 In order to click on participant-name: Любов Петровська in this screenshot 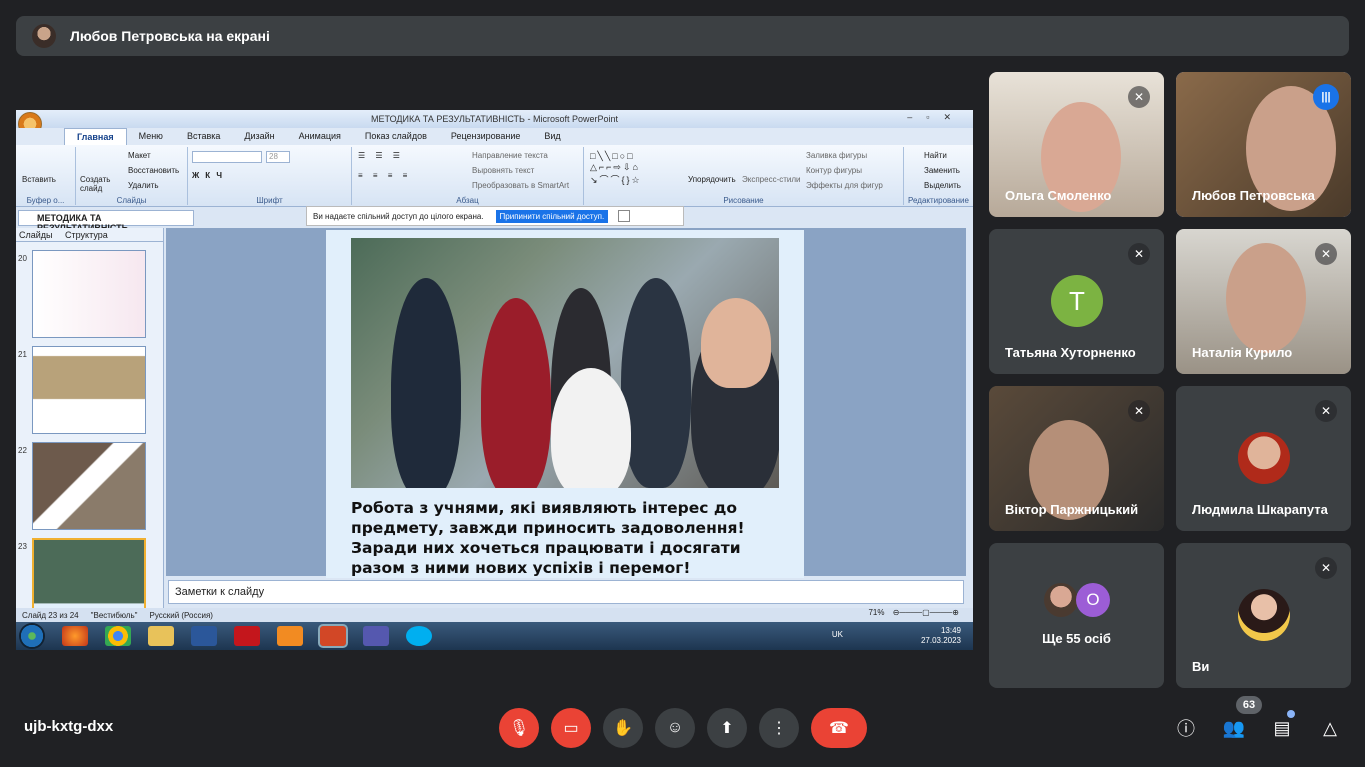, I will do `click(1253, 195)`.